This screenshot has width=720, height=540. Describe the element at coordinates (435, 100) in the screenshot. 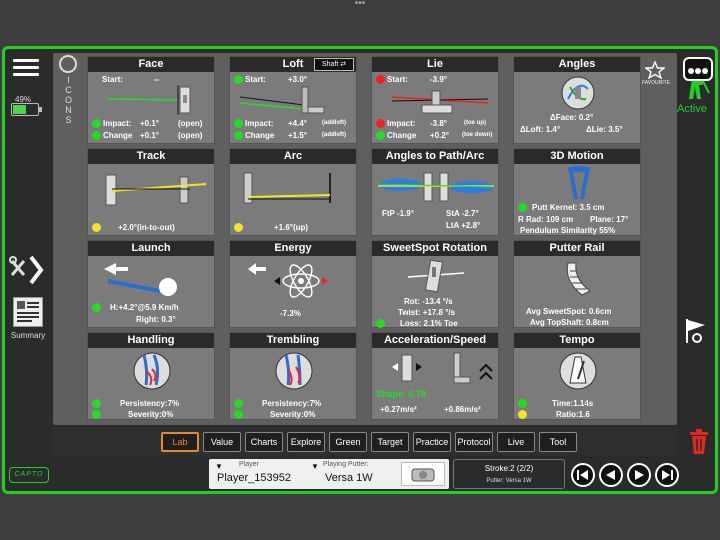

I see `tile-lie: Lie Start: -3.9° Impact: -3.8° (toe up)` at that location.